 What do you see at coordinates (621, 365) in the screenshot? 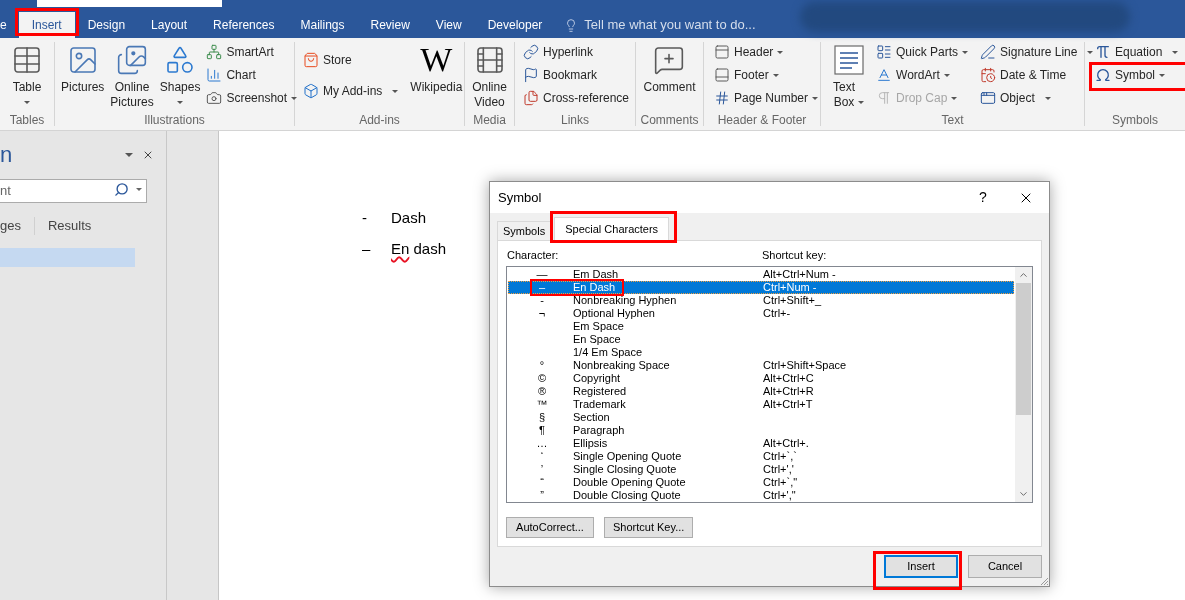
I see `character-name: Nonbreaking Space` at bounding box center [621, 365].